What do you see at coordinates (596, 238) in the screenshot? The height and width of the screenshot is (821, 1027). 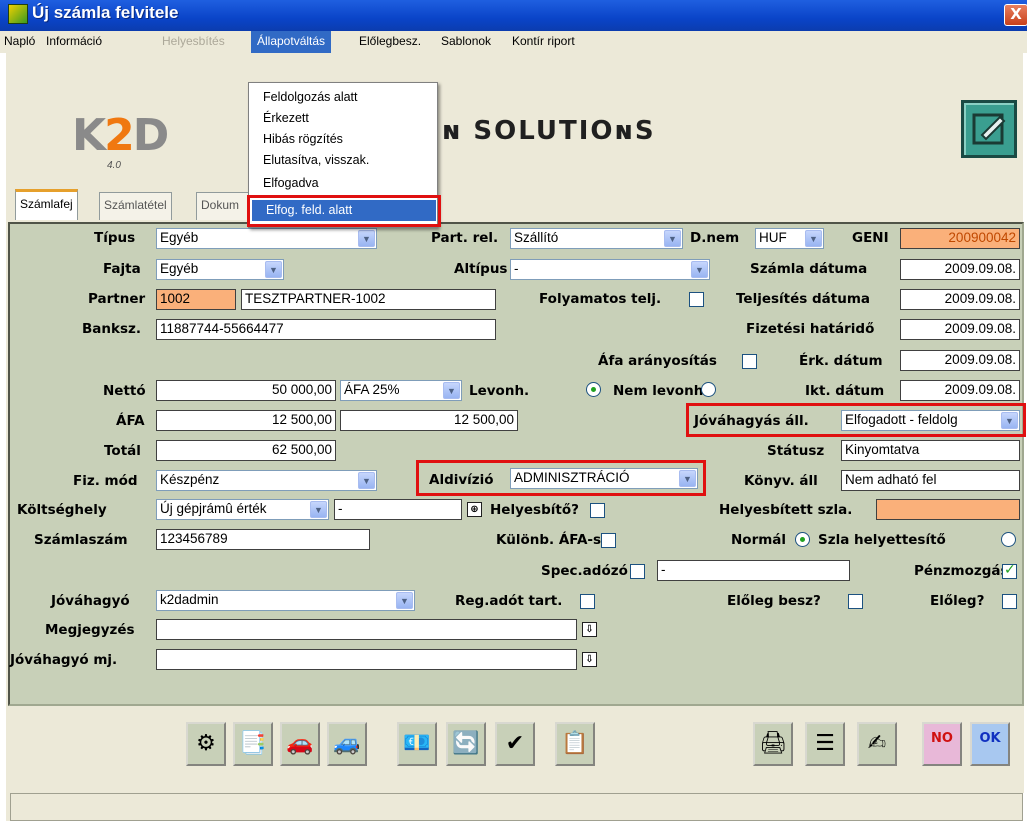 I see `select-part-rel: Szállító ▼` at bounding box center [596, 238].